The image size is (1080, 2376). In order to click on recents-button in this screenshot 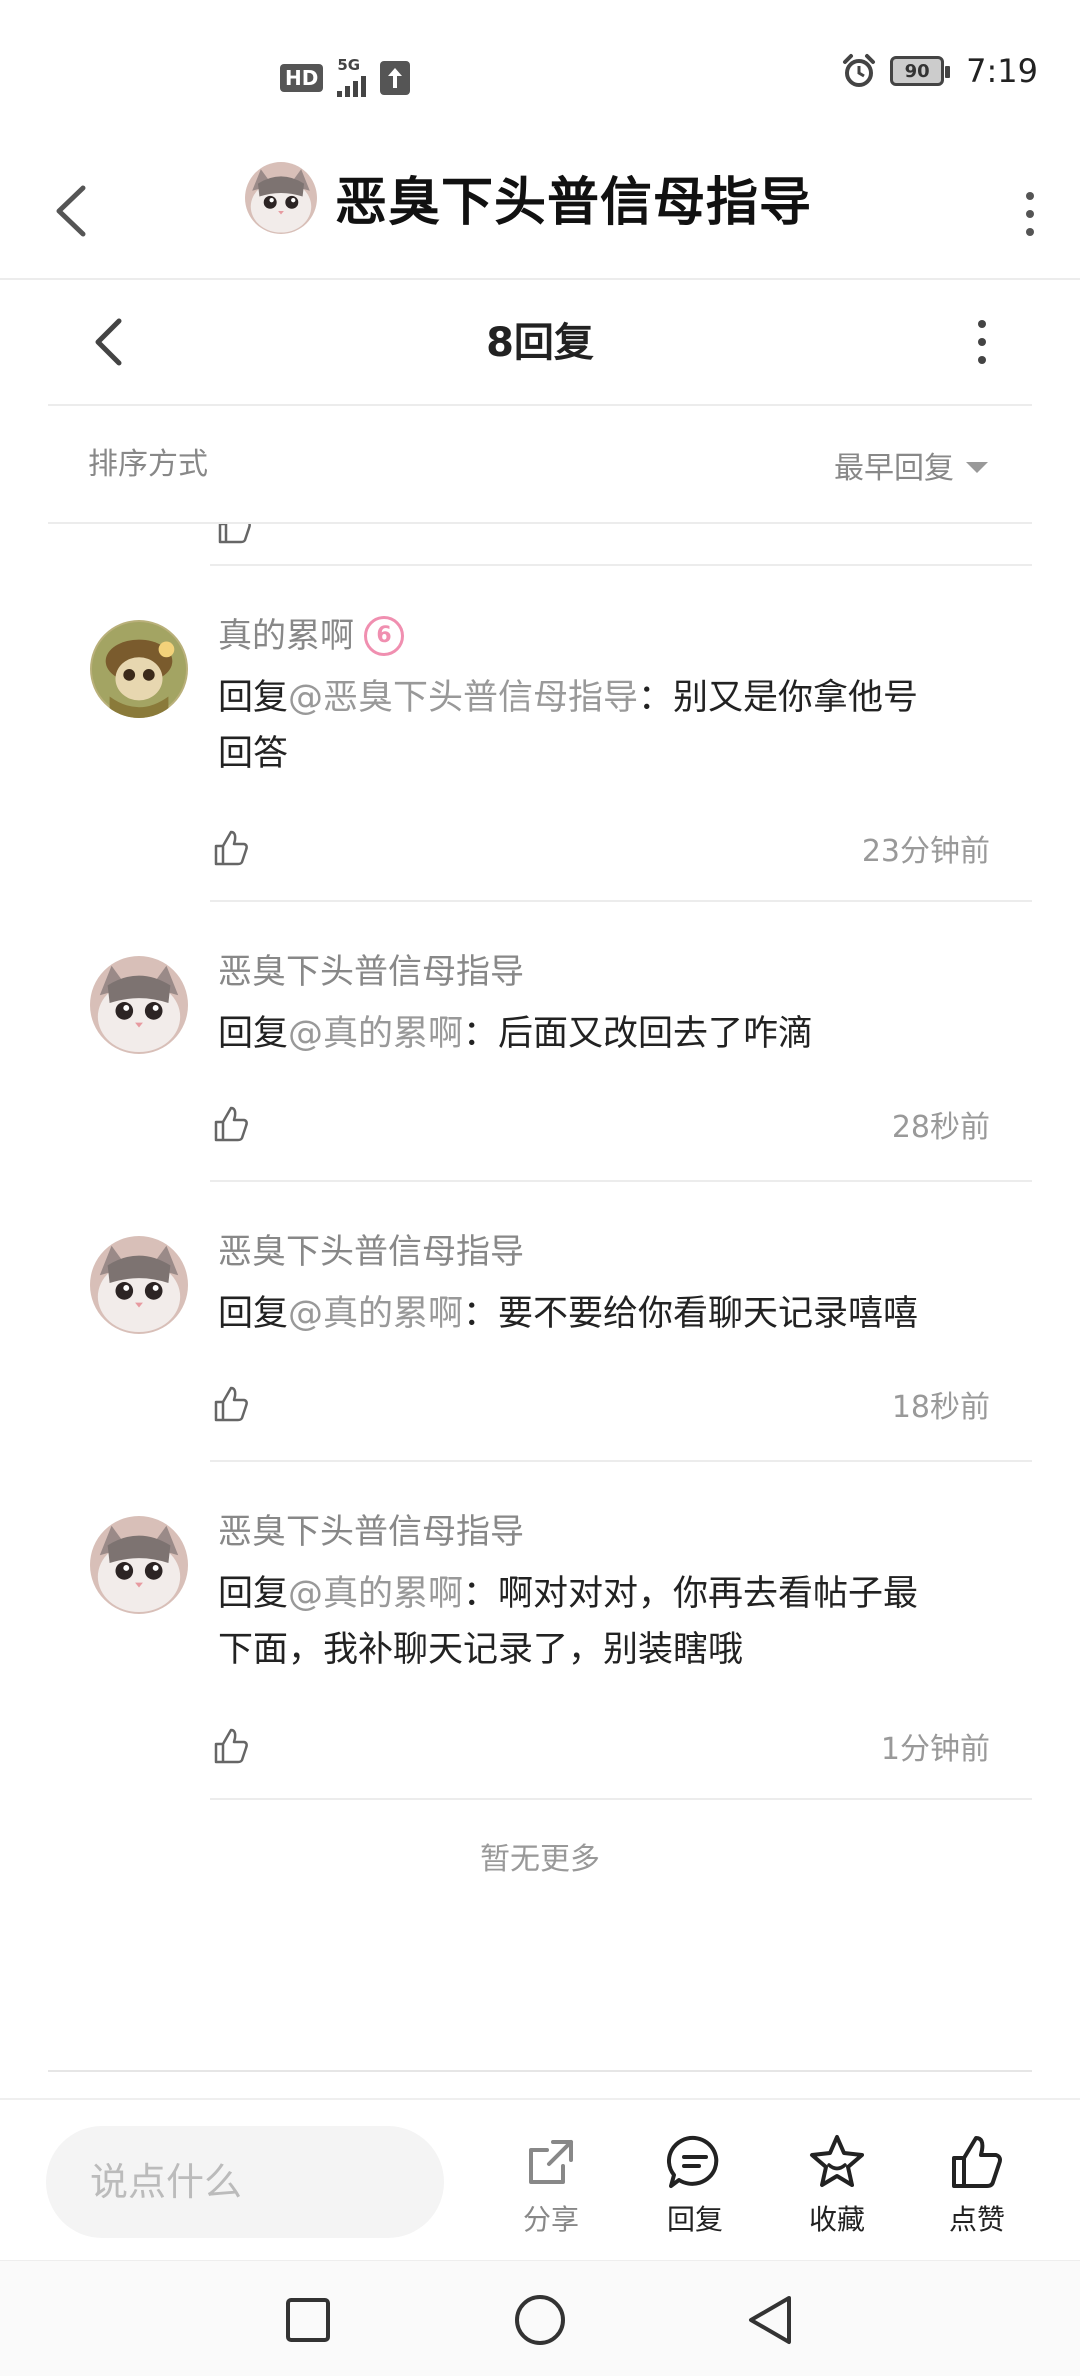, I will do `click(308, 2320)`.